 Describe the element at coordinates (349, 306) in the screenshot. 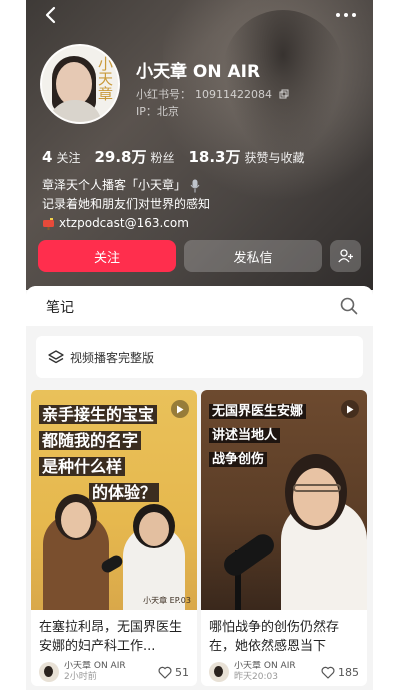

I see `search-icon` at that location.